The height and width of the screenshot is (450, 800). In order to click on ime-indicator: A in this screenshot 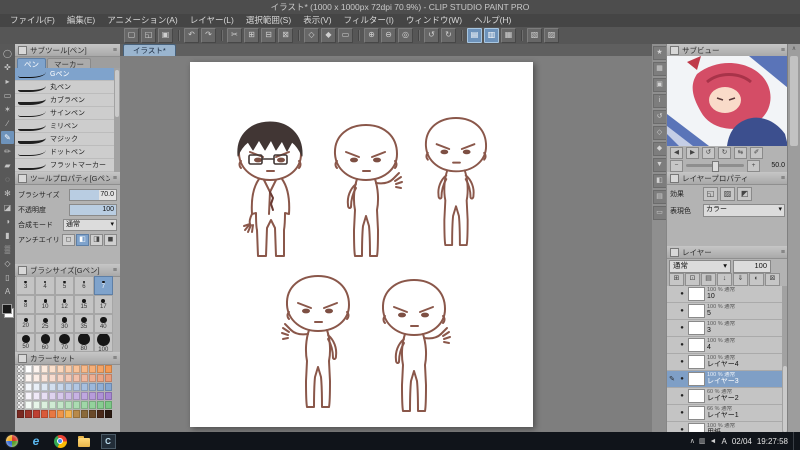, I will do `click(723, 441)`.